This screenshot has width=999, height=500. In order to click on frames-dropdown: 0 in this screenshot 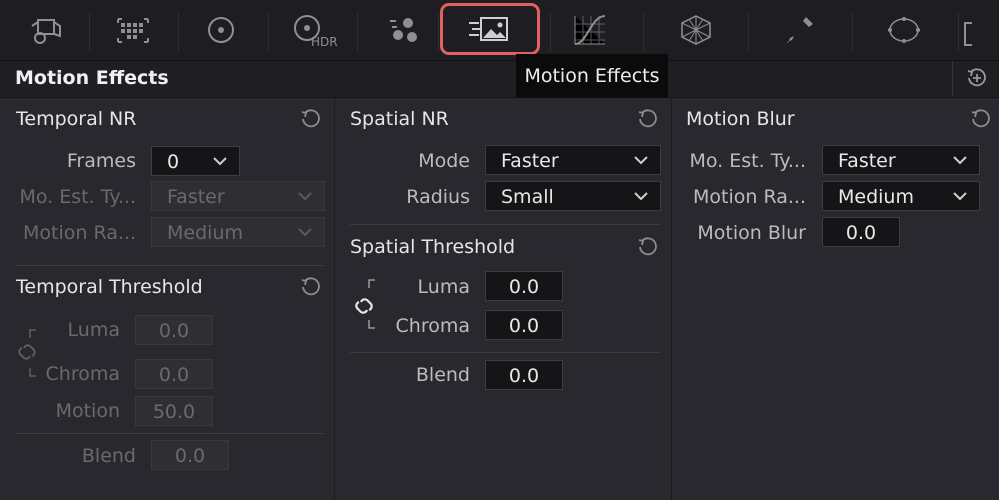, I will do `click(195, 161)`.